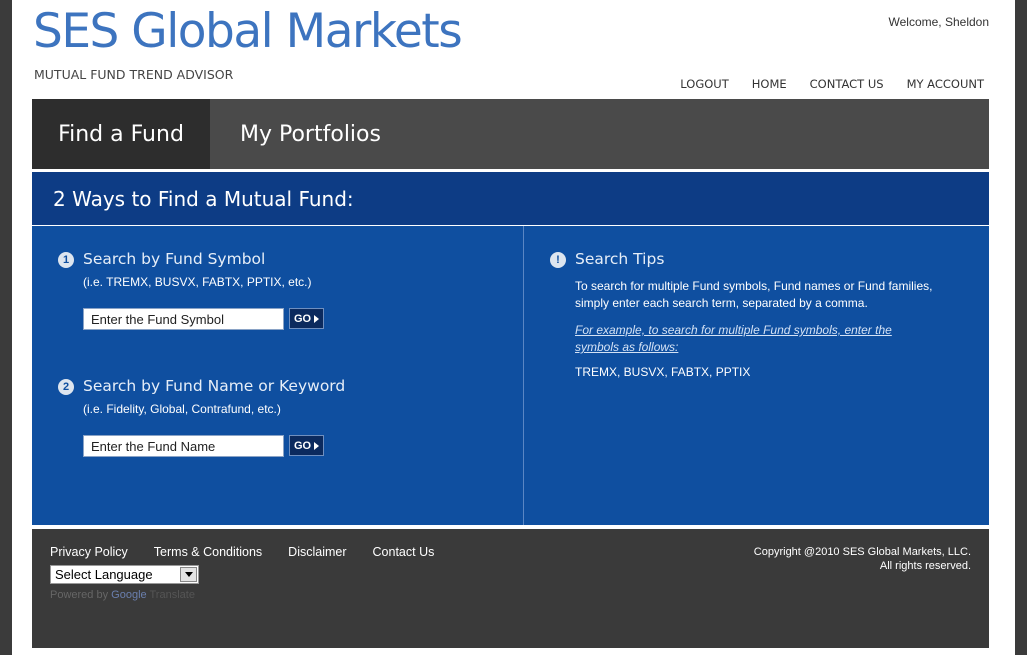  I want to click on name-search-title: Search by Fund Name or Keyword, so click(214, 386).